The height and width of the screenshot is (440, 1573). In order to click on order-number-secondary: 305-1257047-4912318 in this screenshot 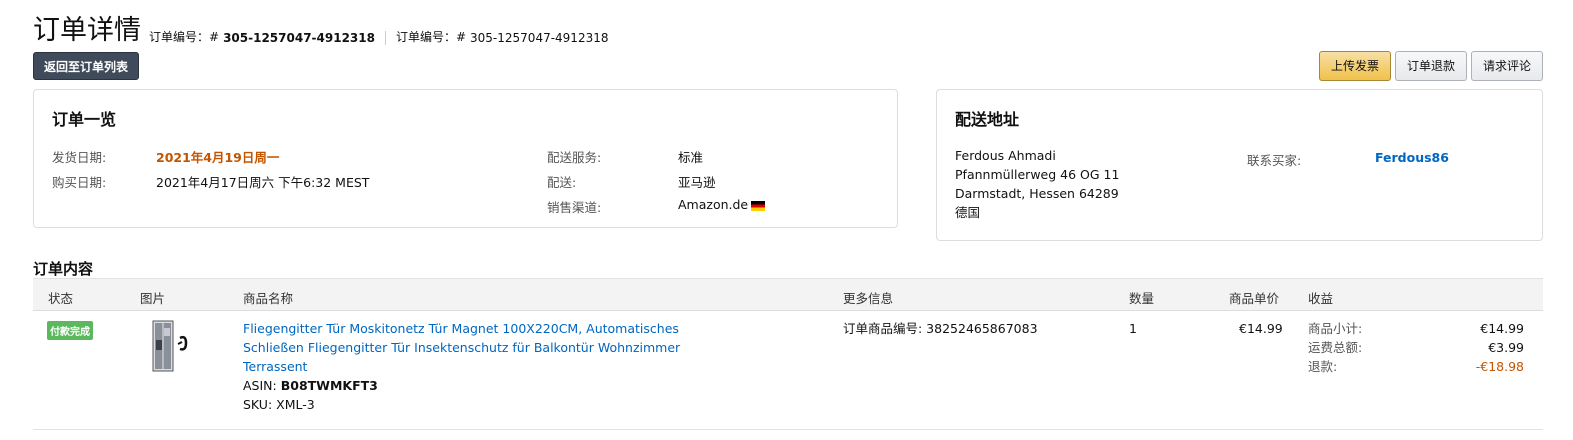, I will do `click(539, 38)`.